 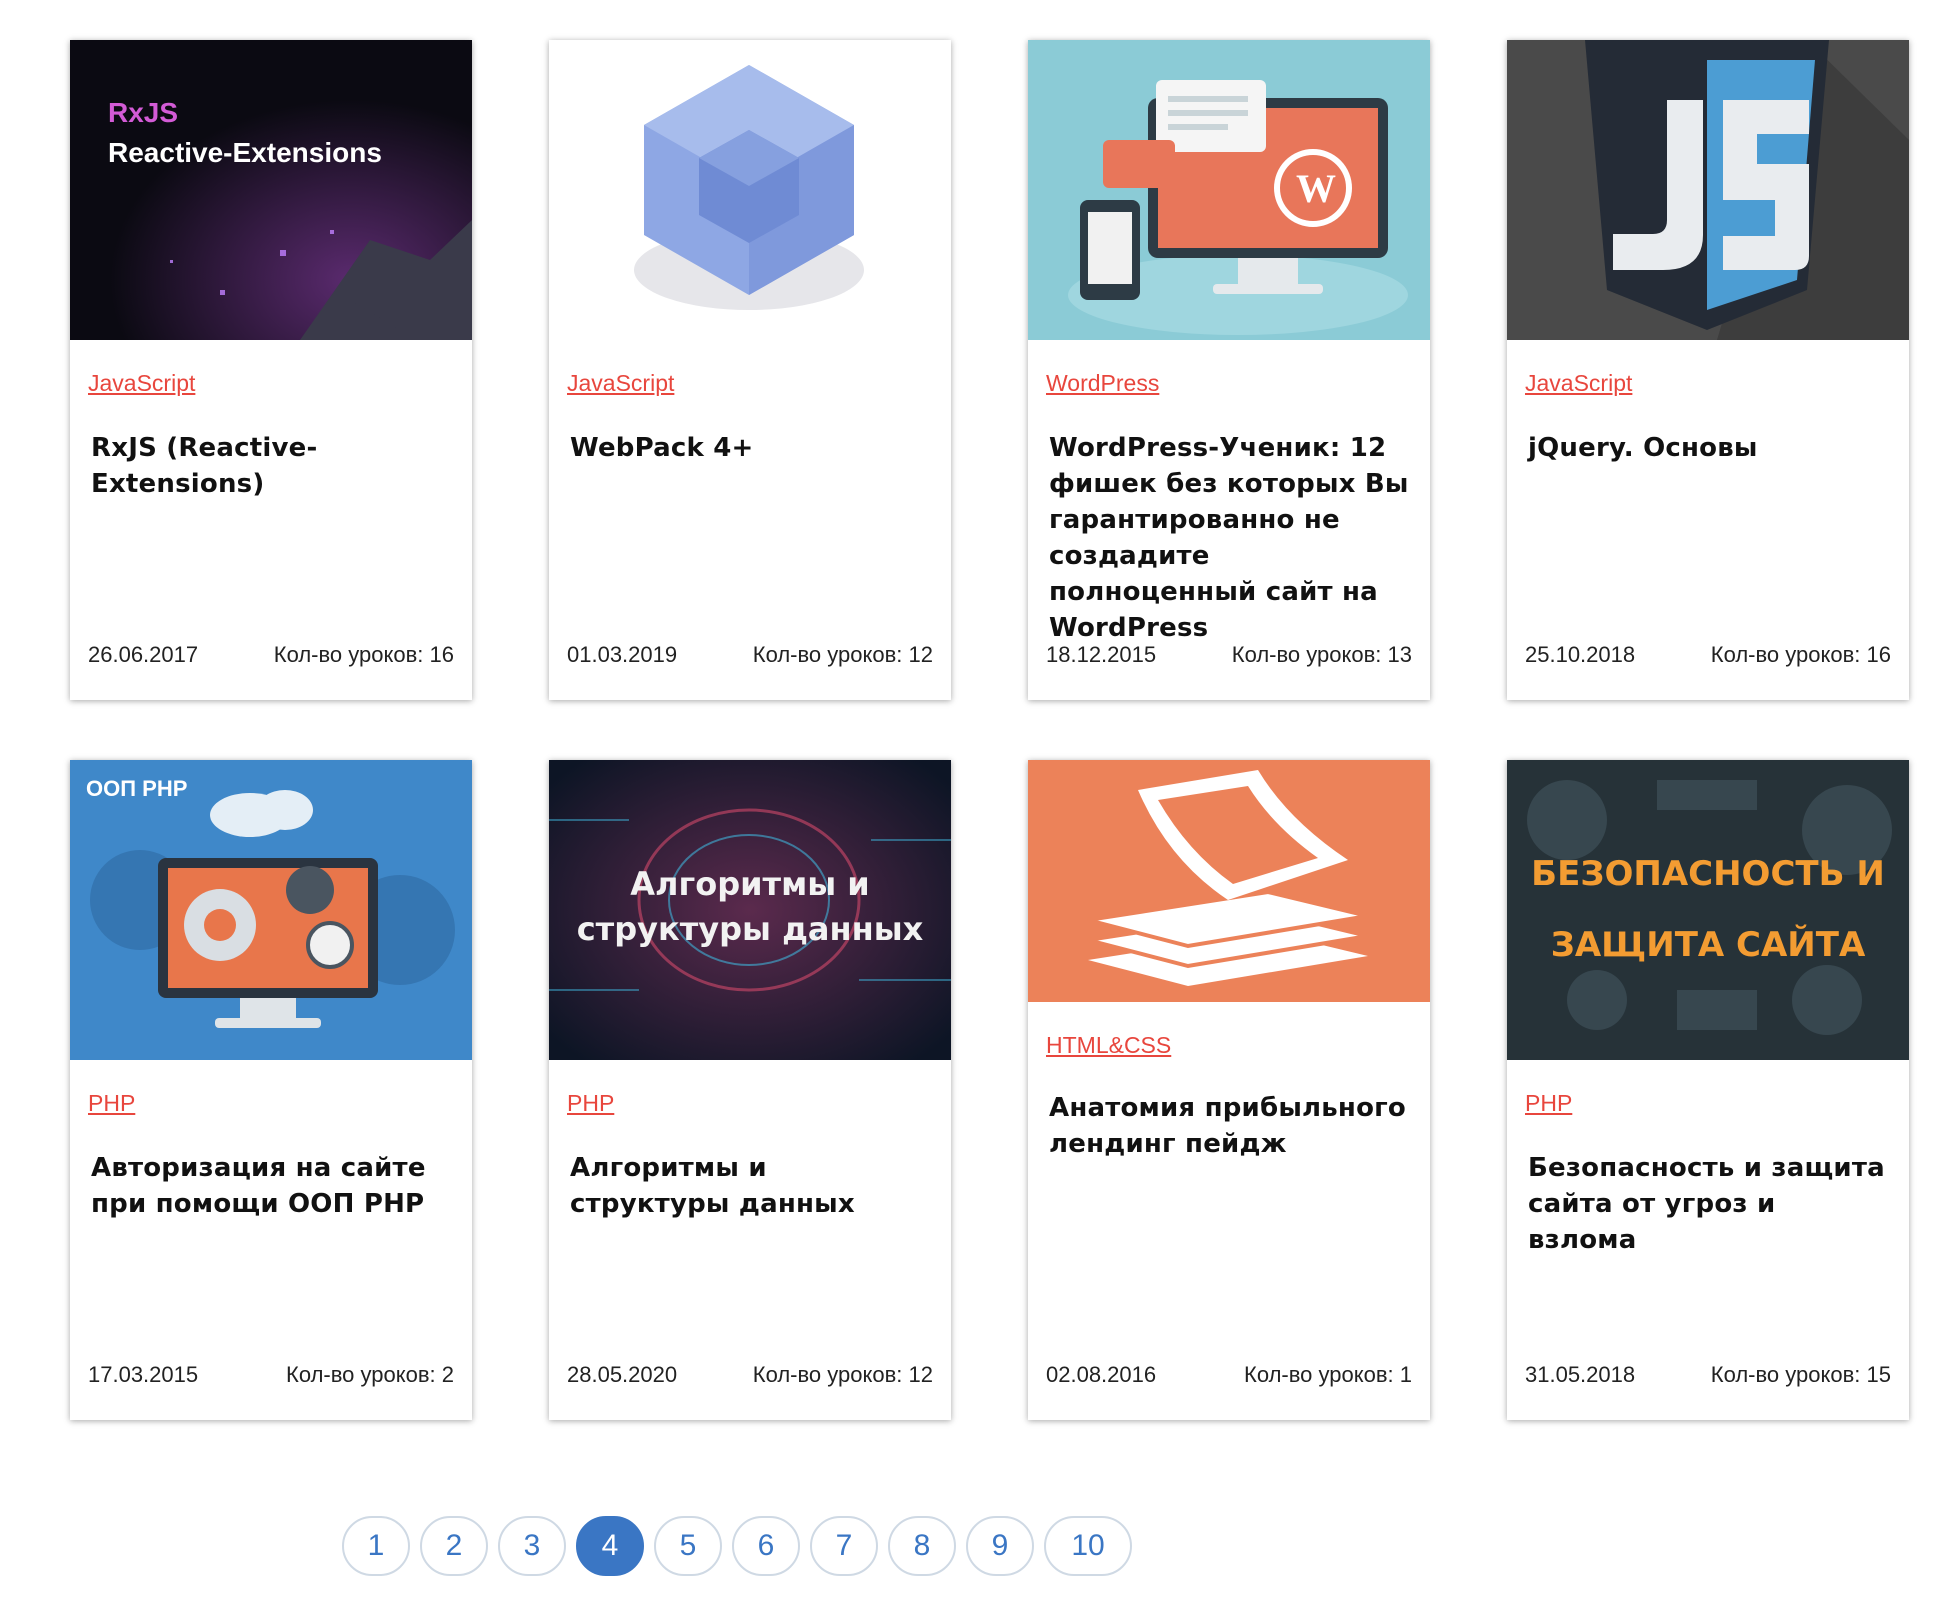 What do you see at coordinates (1580, 1374) in the screenshot?
I see `course-date: 31.05.2018` at bounding box center [1580, 1374].